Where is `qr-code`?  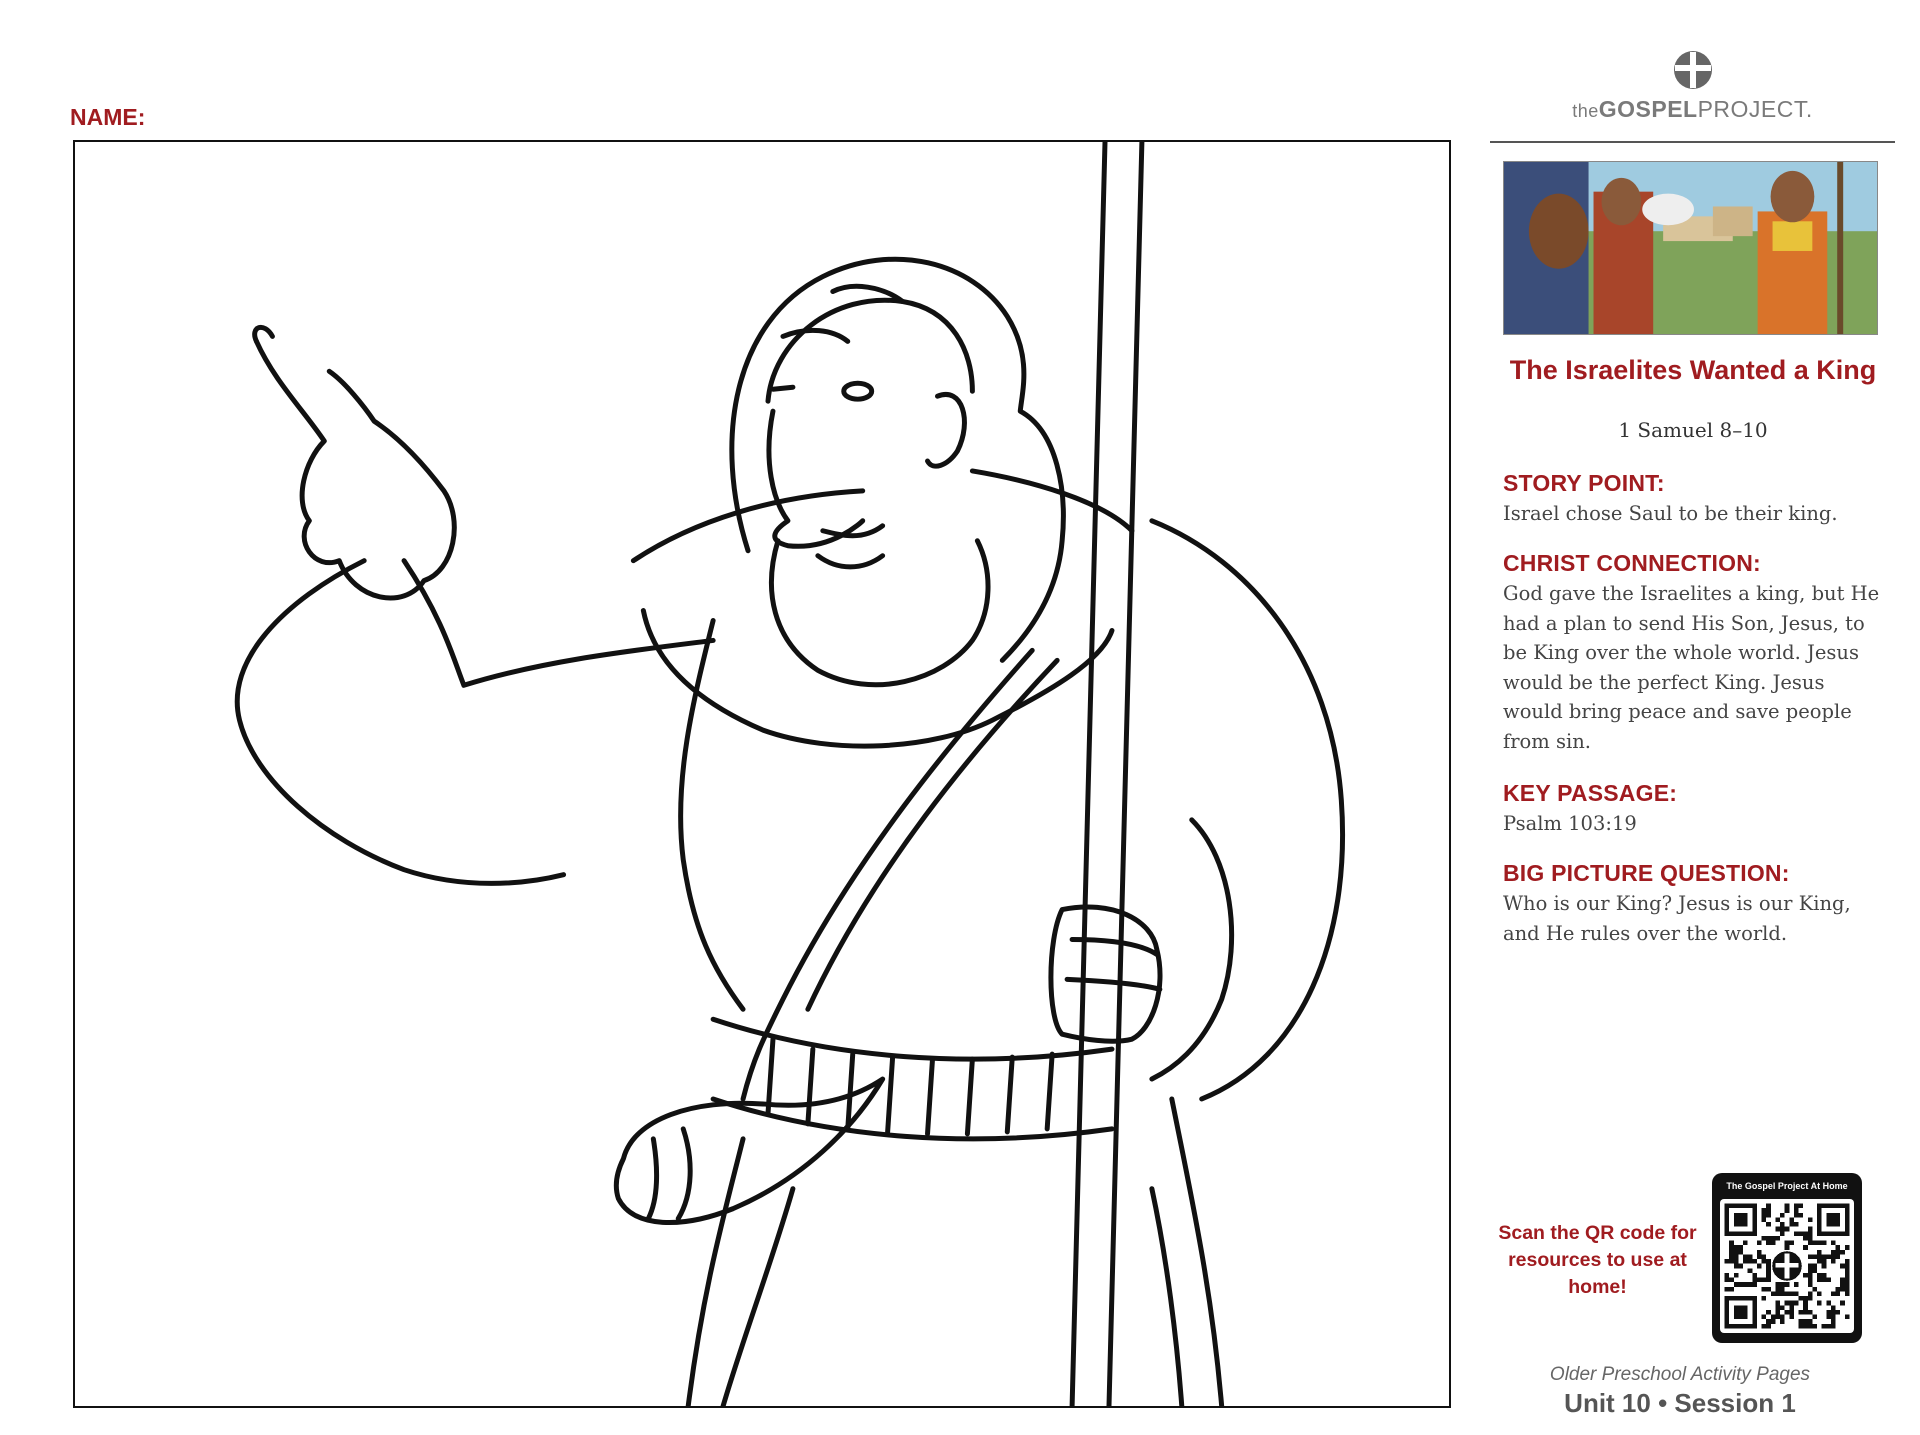
qr-code is located at coordinates (1787, 1266).